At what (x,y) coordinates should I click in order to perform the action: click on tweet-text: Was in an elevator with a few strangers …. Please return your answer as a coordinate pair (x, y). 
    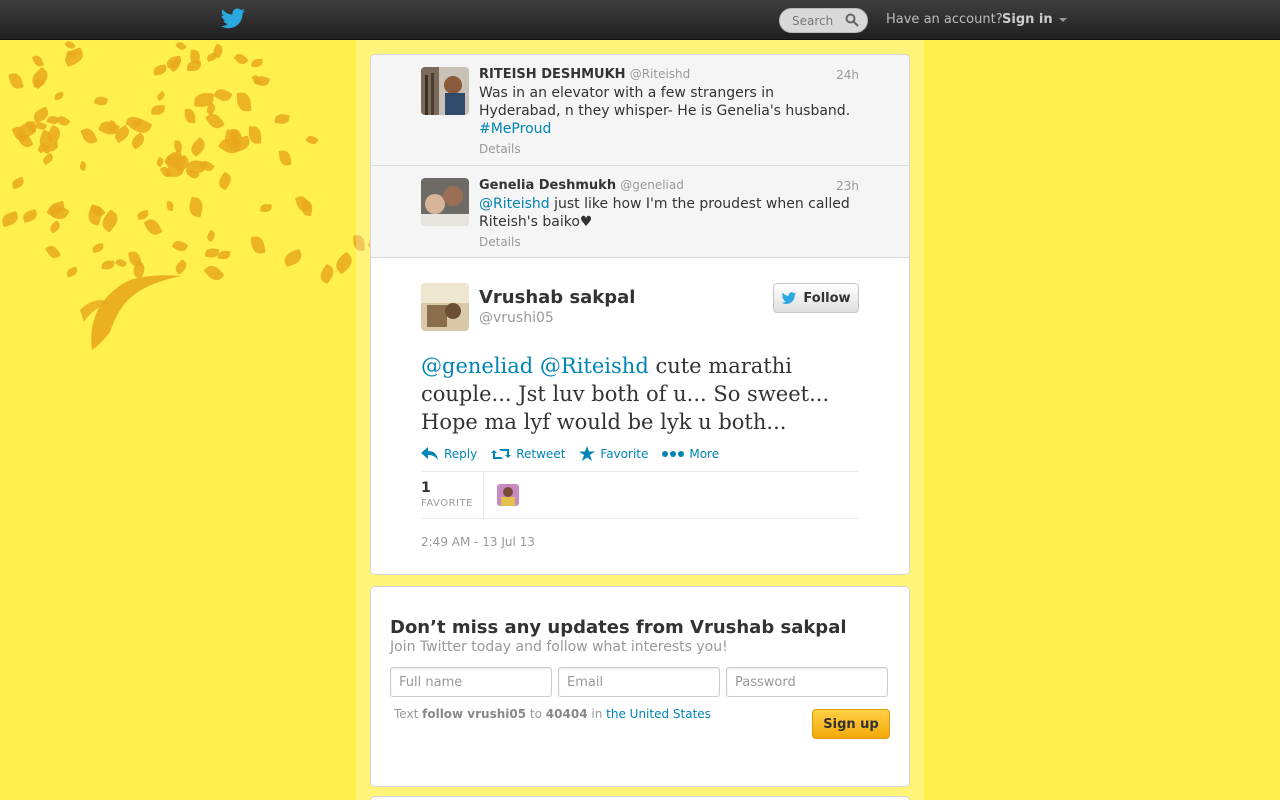
    Looking at the image, I should click on (669, 111).